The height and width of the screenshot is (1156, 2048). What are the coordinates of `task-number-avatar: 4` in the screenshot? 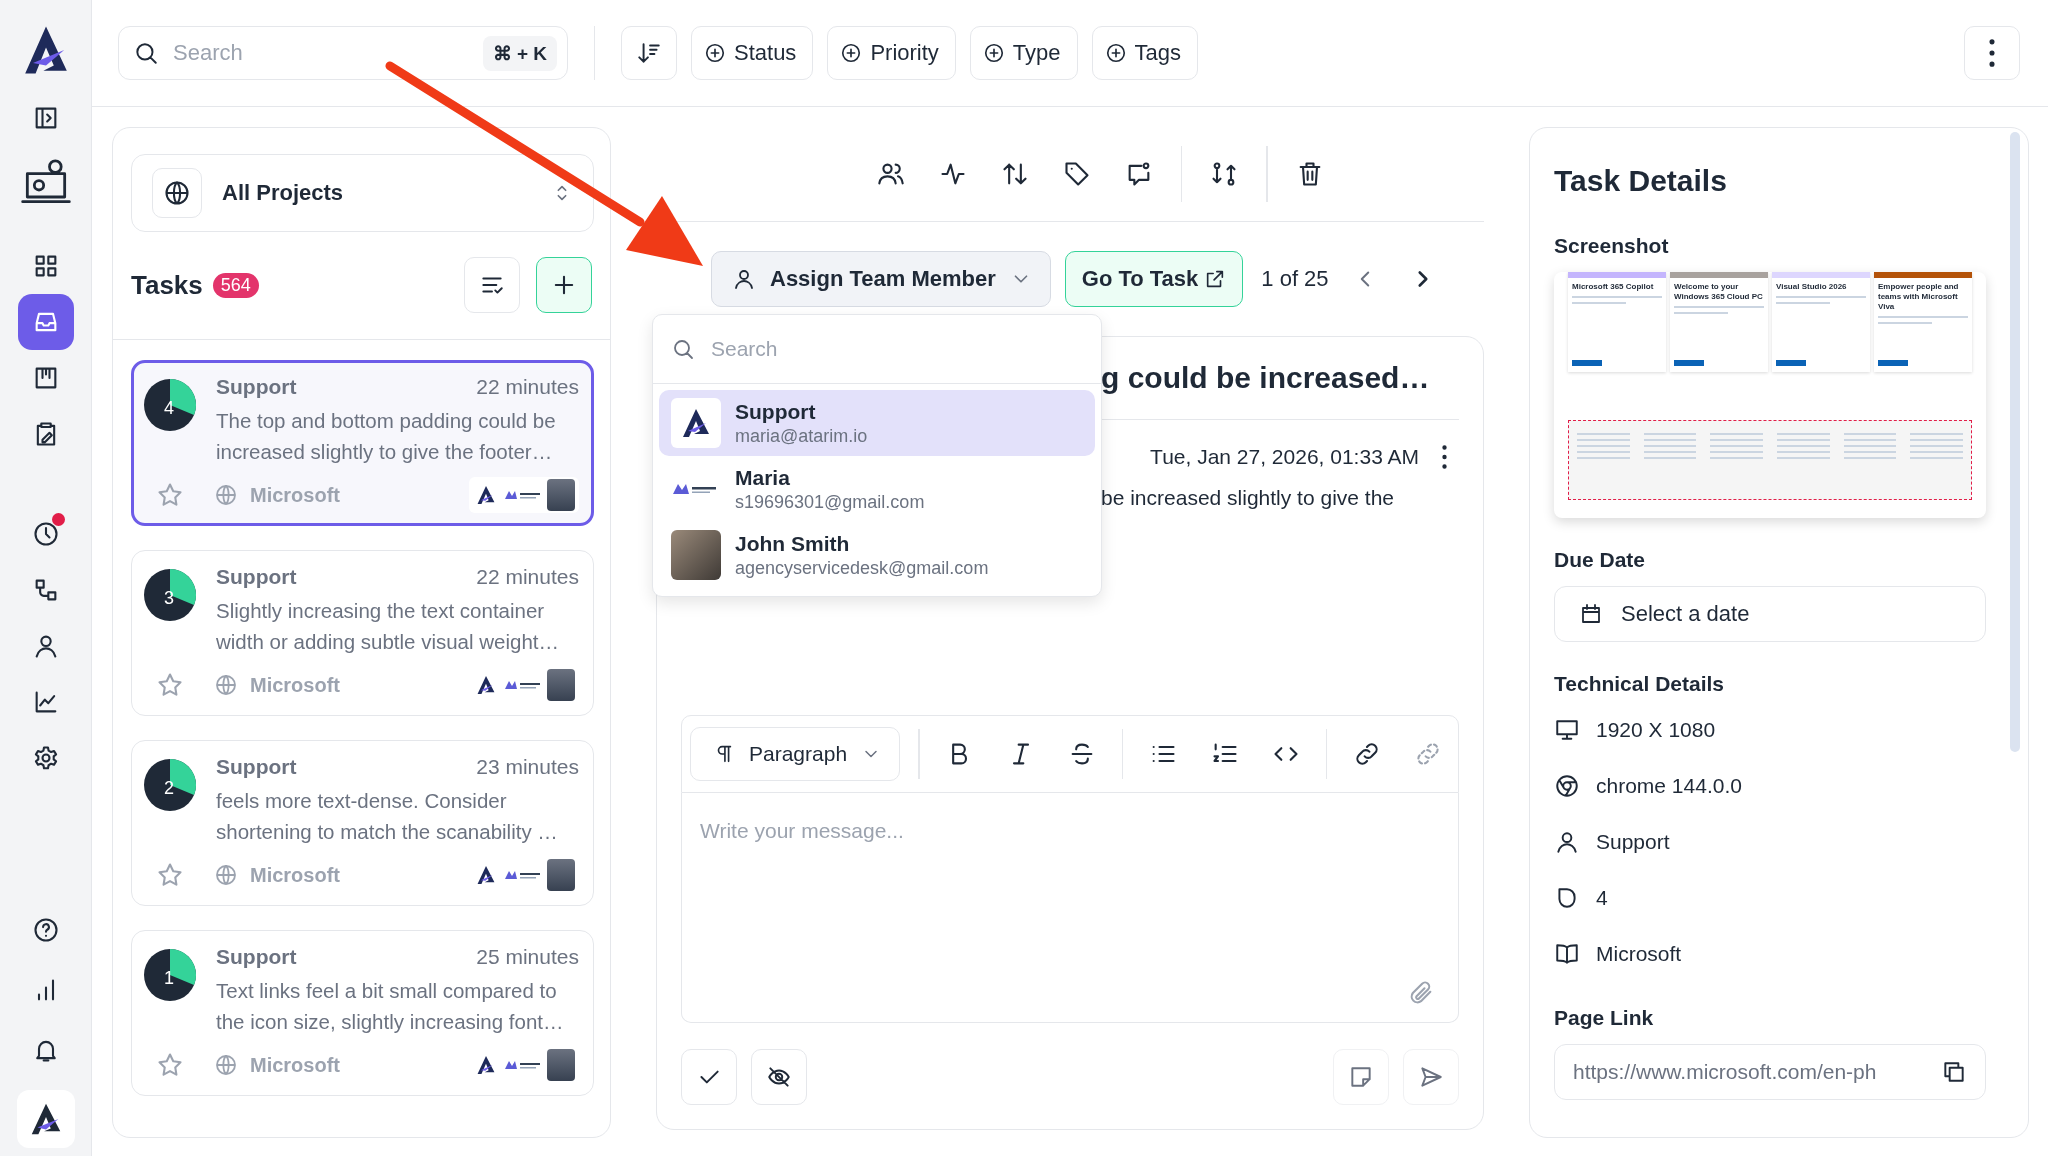 It's located at (170, 405).